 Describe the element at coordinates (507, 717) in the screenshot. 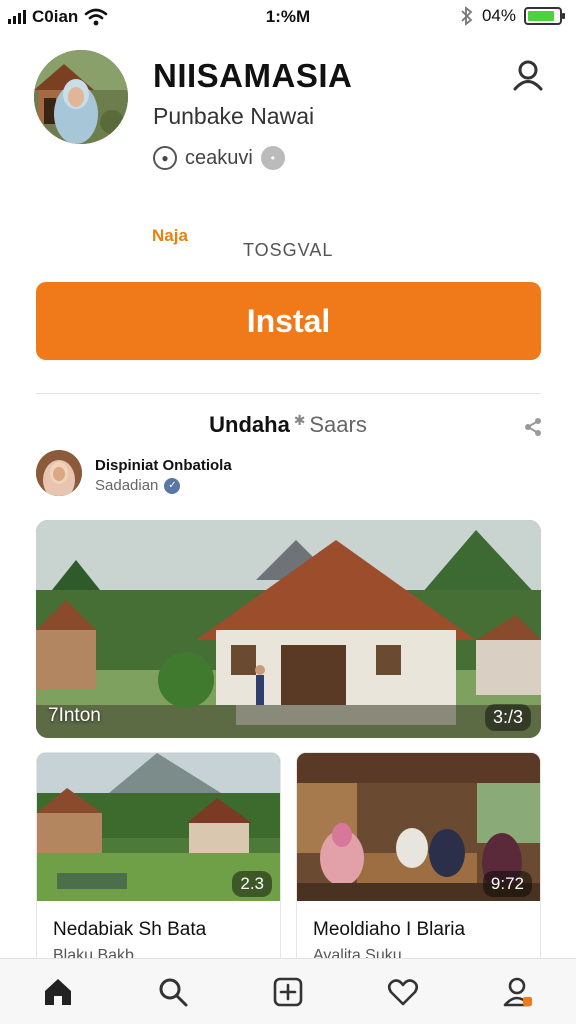

I see `hero-count: 3:/3` at that location.